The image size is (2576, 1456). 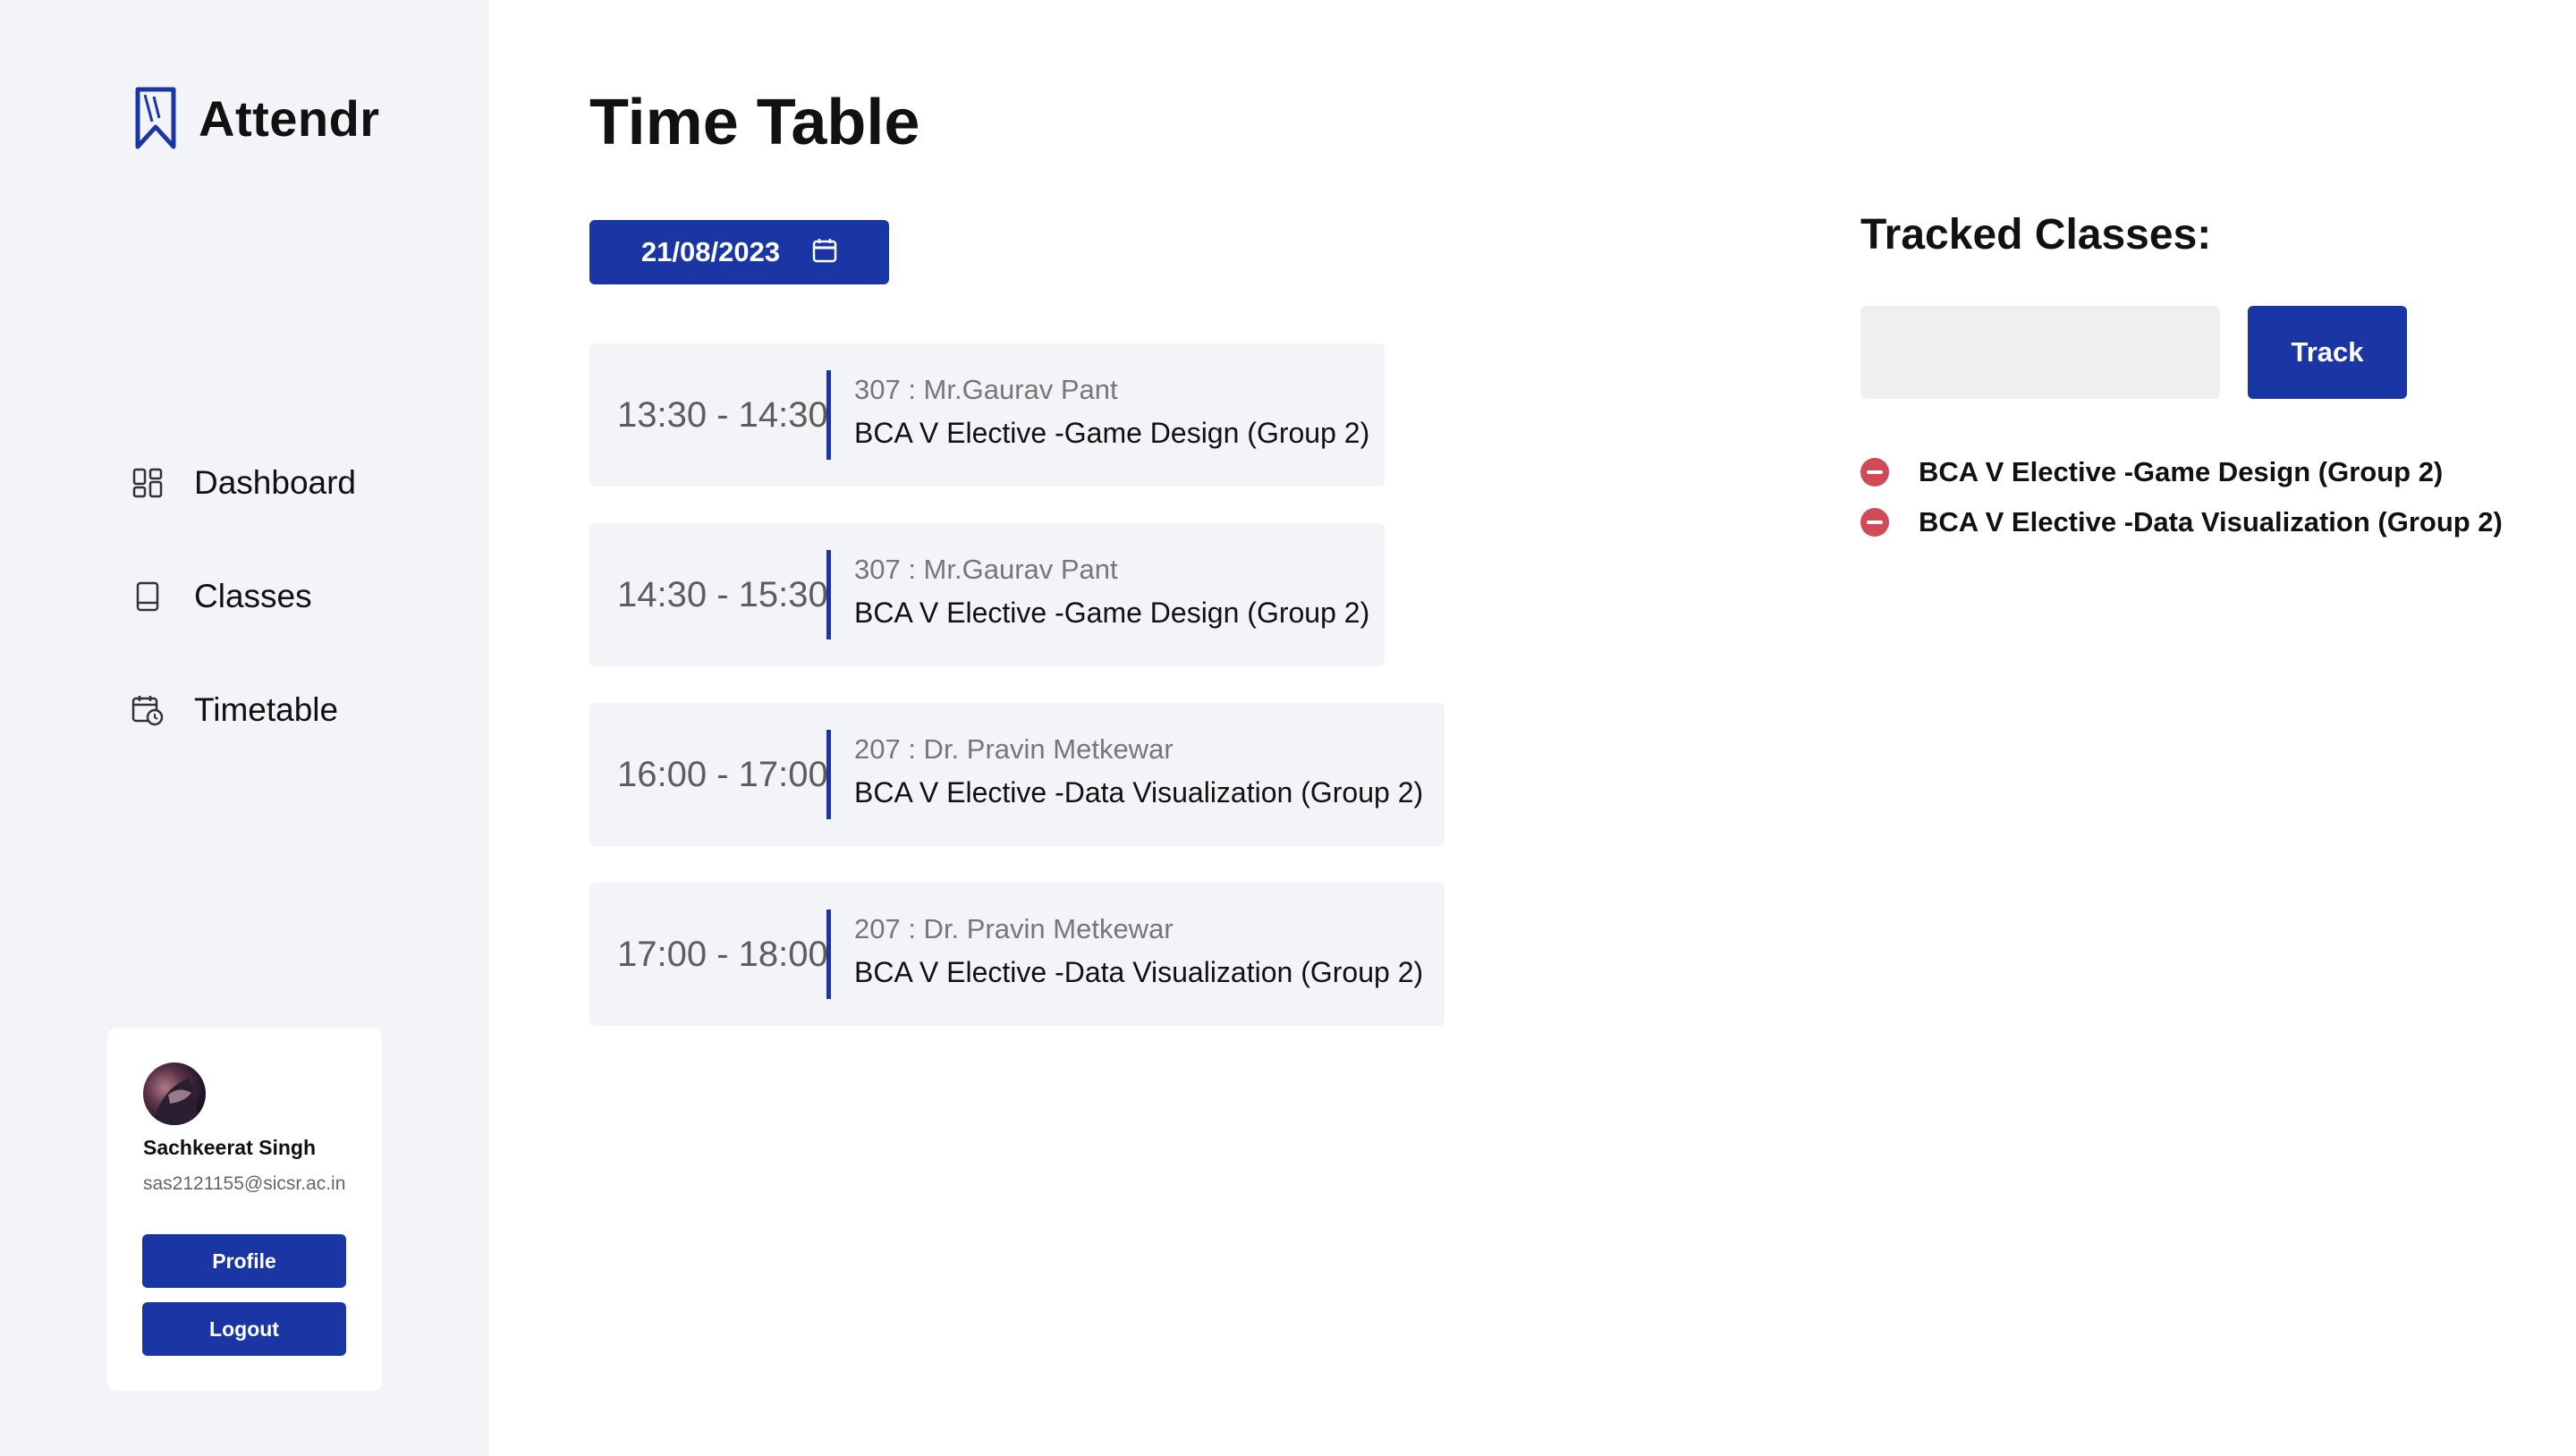 What do you see at coordinates (722, 594) in the screenshot?
I see `slot-time: 14:30 - 15:30` at bounding box center [722, 594].